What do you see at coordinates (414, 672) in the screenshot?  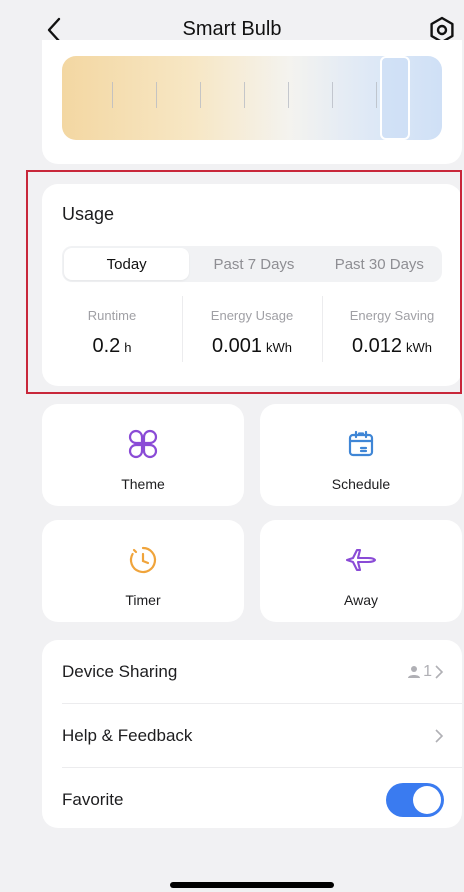 I see `person-icon` at bounding box center [414, 672].